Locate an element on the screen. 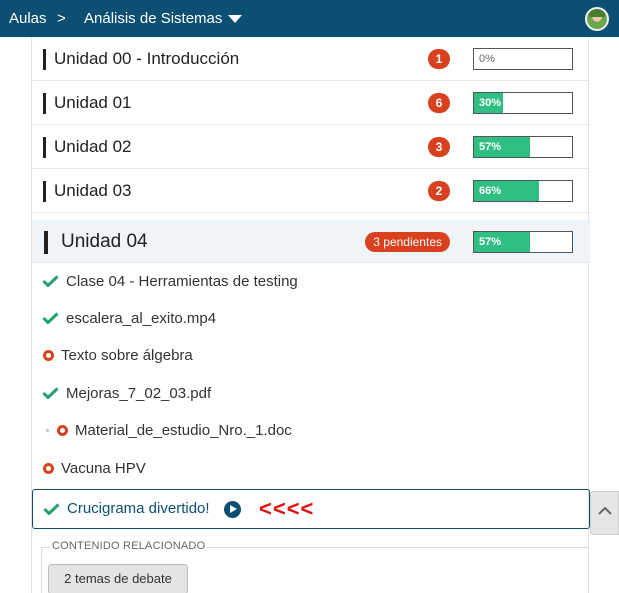 The image size is (619, 593). pending-badge: 1 is located at coordinates (439, 59).